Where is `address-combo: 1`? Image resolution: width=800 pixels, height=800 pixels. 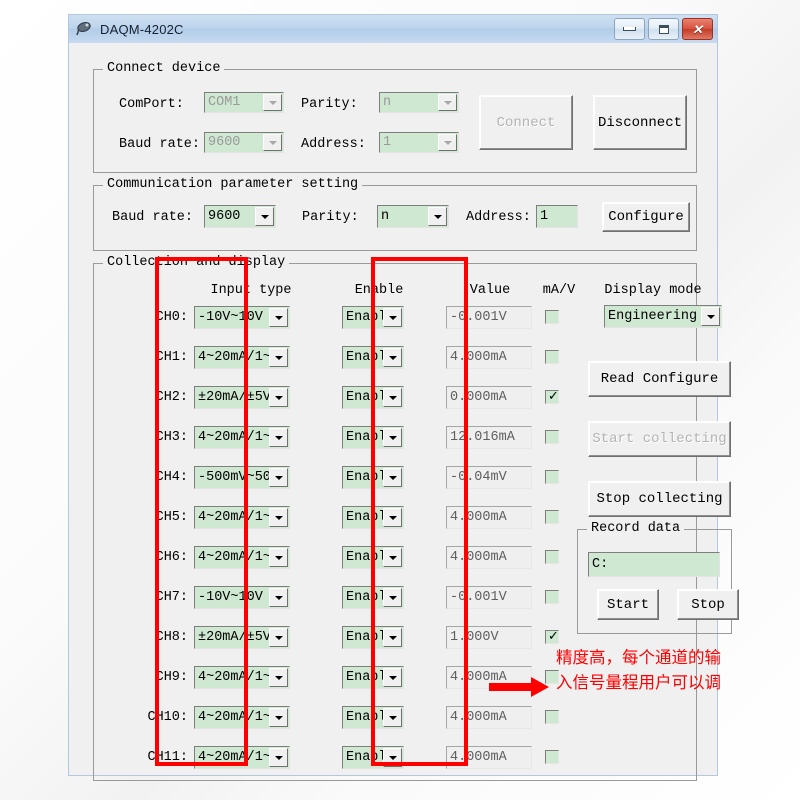 address-combo: 1 is located at coordinates (419, 142).